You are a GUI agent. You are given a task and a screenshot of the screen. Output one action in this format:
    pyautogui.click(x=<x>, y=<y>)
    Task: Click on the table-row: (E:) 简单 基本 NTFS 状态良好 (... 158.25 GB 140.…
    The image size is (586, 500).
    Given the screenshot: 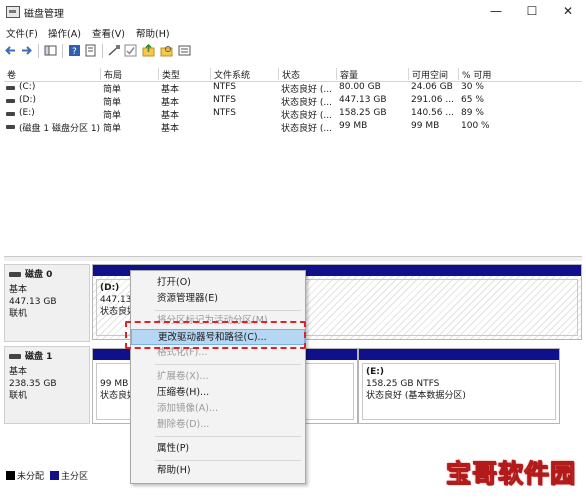 What is the action you would take?
    pyautogui.click(x=293, y=114)
    